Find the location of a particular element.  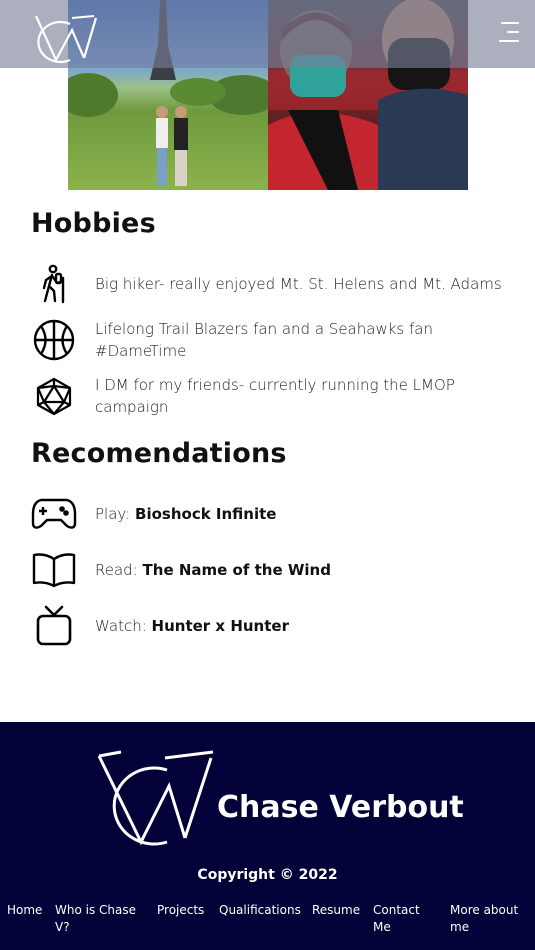

gamepad-icon is located at coordinates (54, 514).